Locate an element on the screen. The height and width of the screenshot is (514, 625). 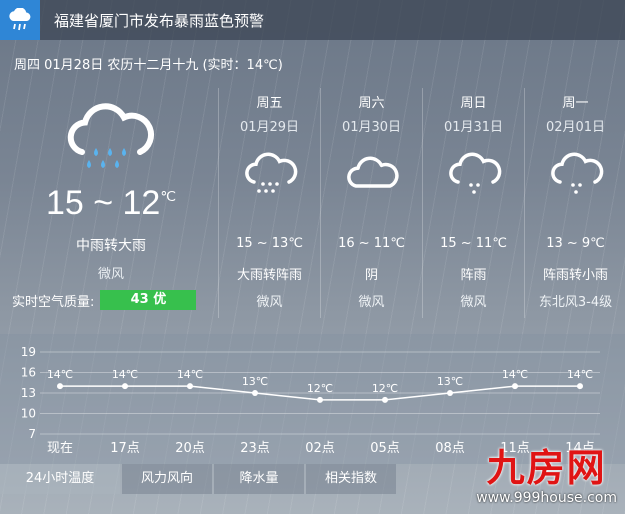
warning-bar: 福建省厦门市发布暴雨蓝色预警 is located at coordinates (312, 20).